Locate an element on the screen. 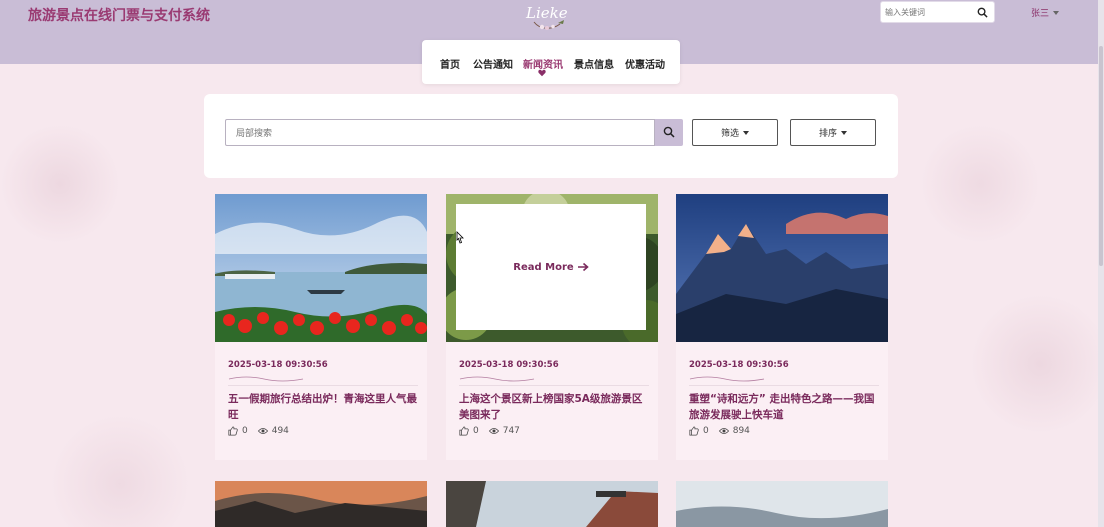  site-title: 旅游景点在线门票与支付系统 is located at coordinates (119, 16).